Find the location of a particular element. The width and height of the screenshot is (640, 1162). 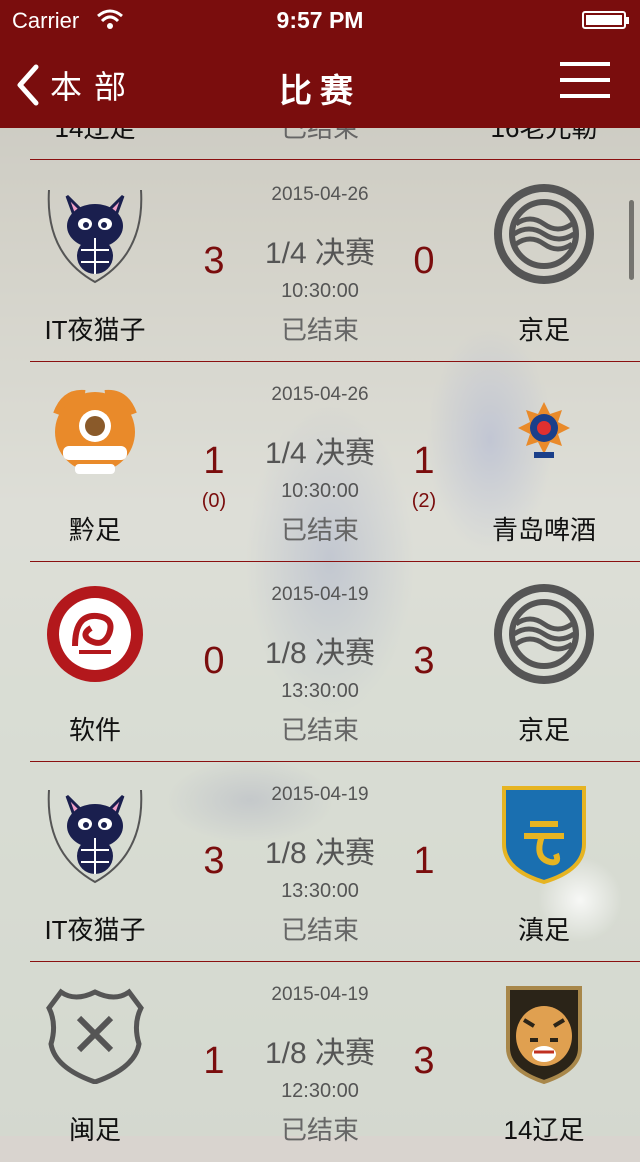

software-logo-icon is located at coordinates (95, 634).